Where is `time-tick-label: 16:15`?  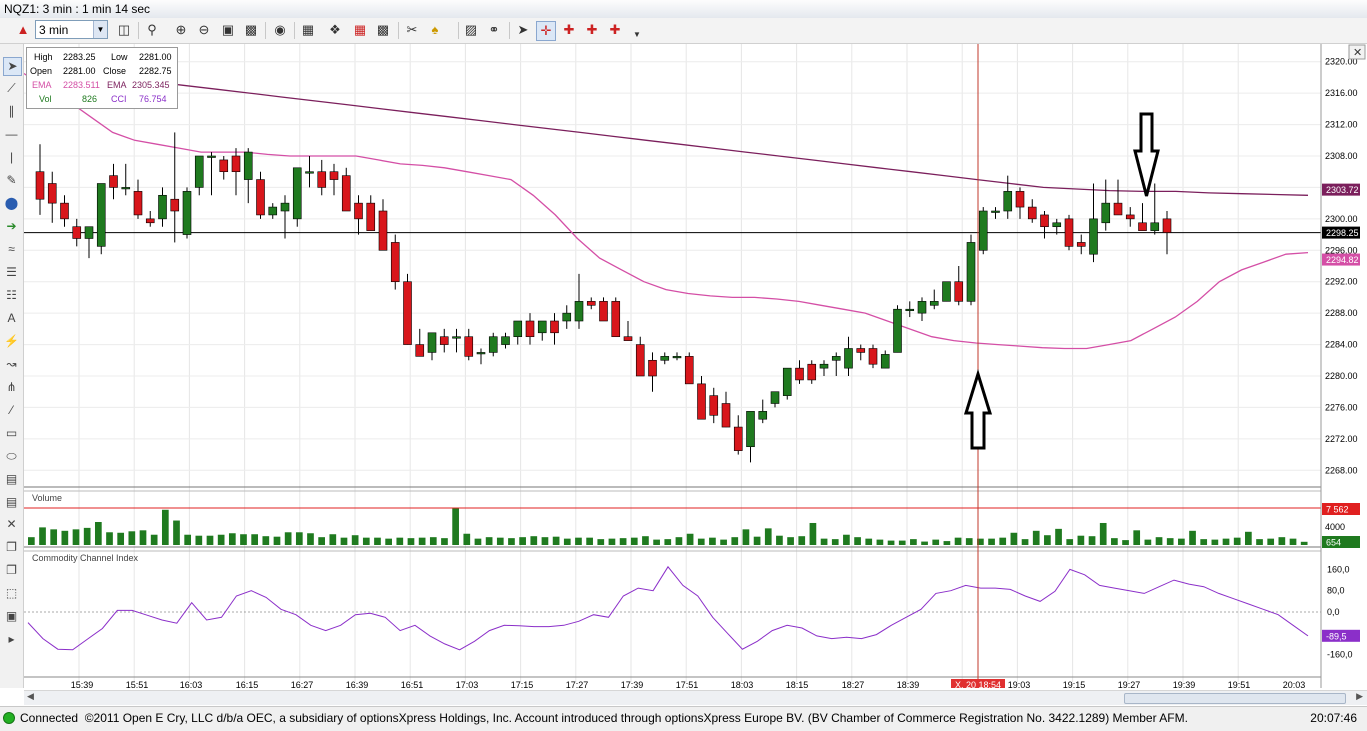
time-tick-label: 16:15 is located at coordinates (247, 684).